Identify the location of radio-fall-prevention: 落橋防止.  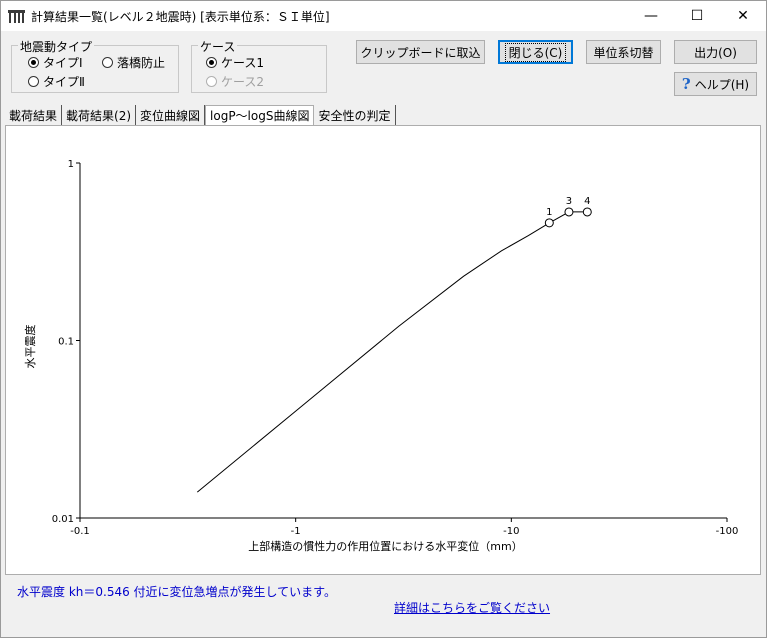
(133, 62).